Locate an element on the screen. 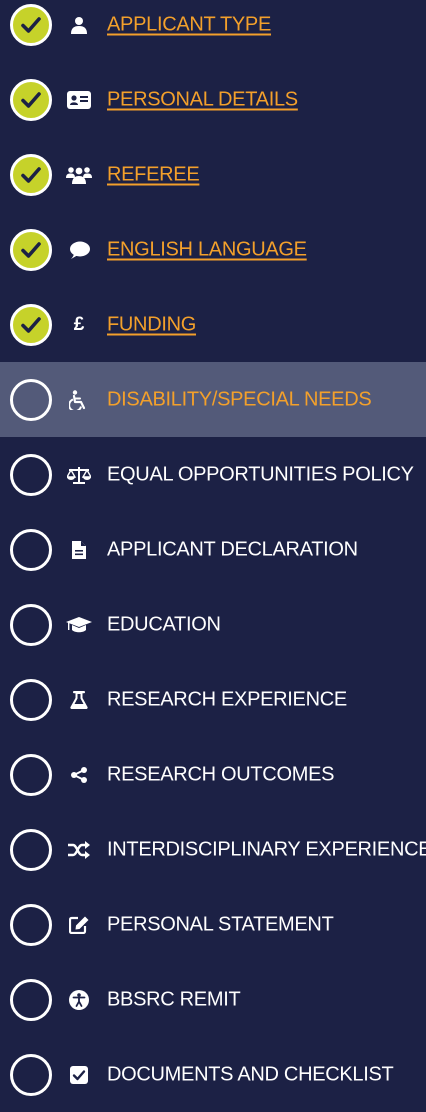 The height and width of the screenshot is (1112, 426). step-equal-opportunities-policy: EQUAL OPPORTUNITIES POLICY is located at coordinates (213, 474).